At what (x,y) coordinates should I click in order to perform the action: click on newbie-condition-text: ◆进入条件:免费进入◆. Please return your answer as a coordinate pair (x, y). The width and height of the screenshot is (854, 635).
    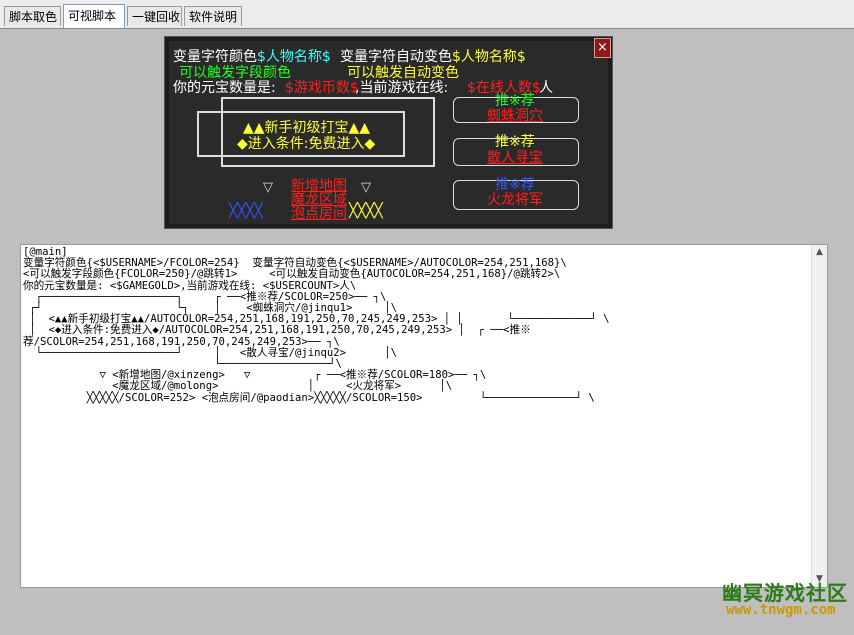
    Looking at the image, I should click on (306, 143).